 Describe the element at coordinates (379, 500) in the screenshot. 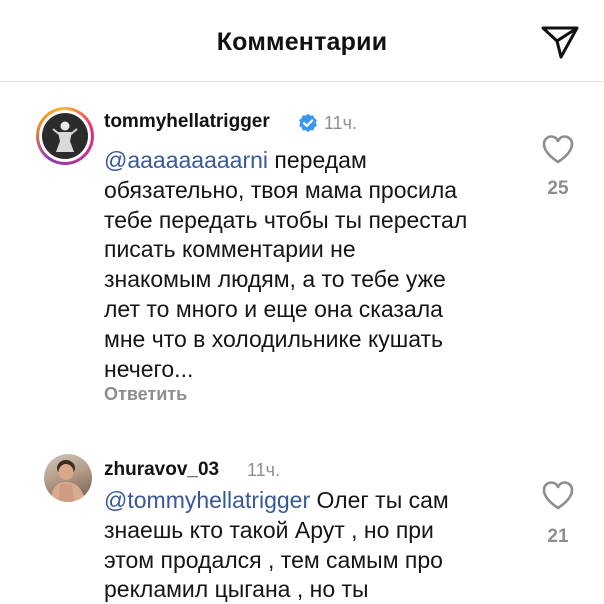

I see `comment-line: Олег ты сам` at that location.